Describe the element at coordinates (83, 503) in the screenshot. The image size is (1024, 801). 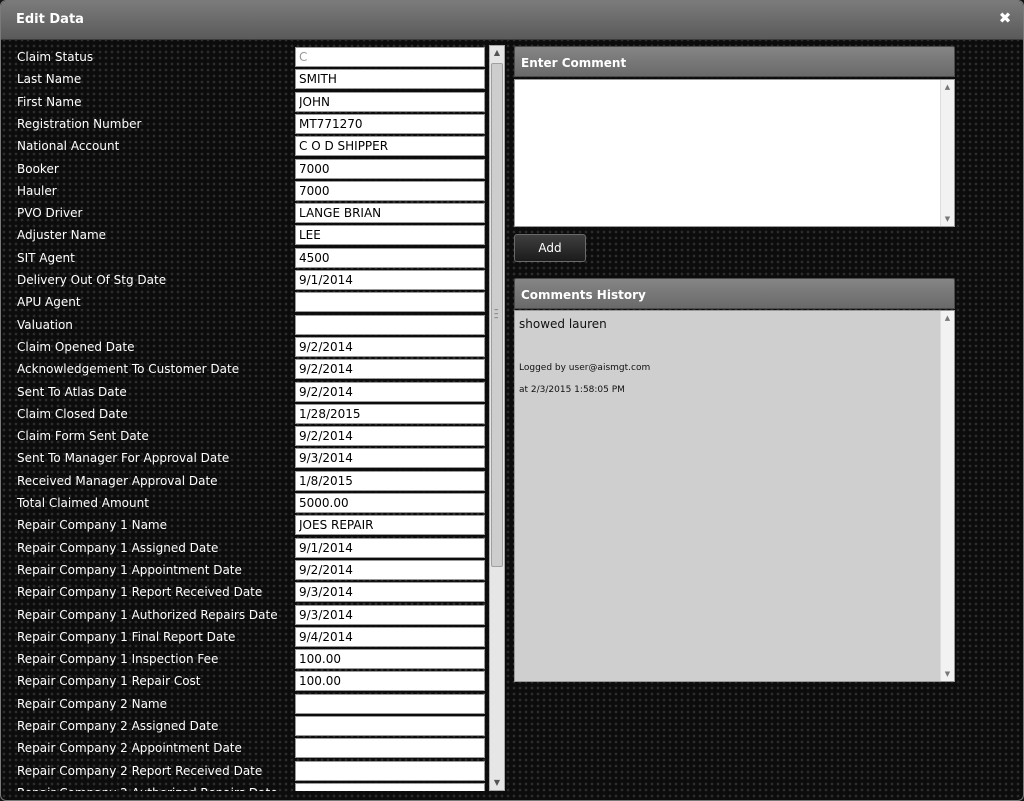
I see `field-label: Total Claimed Amount` at that location.